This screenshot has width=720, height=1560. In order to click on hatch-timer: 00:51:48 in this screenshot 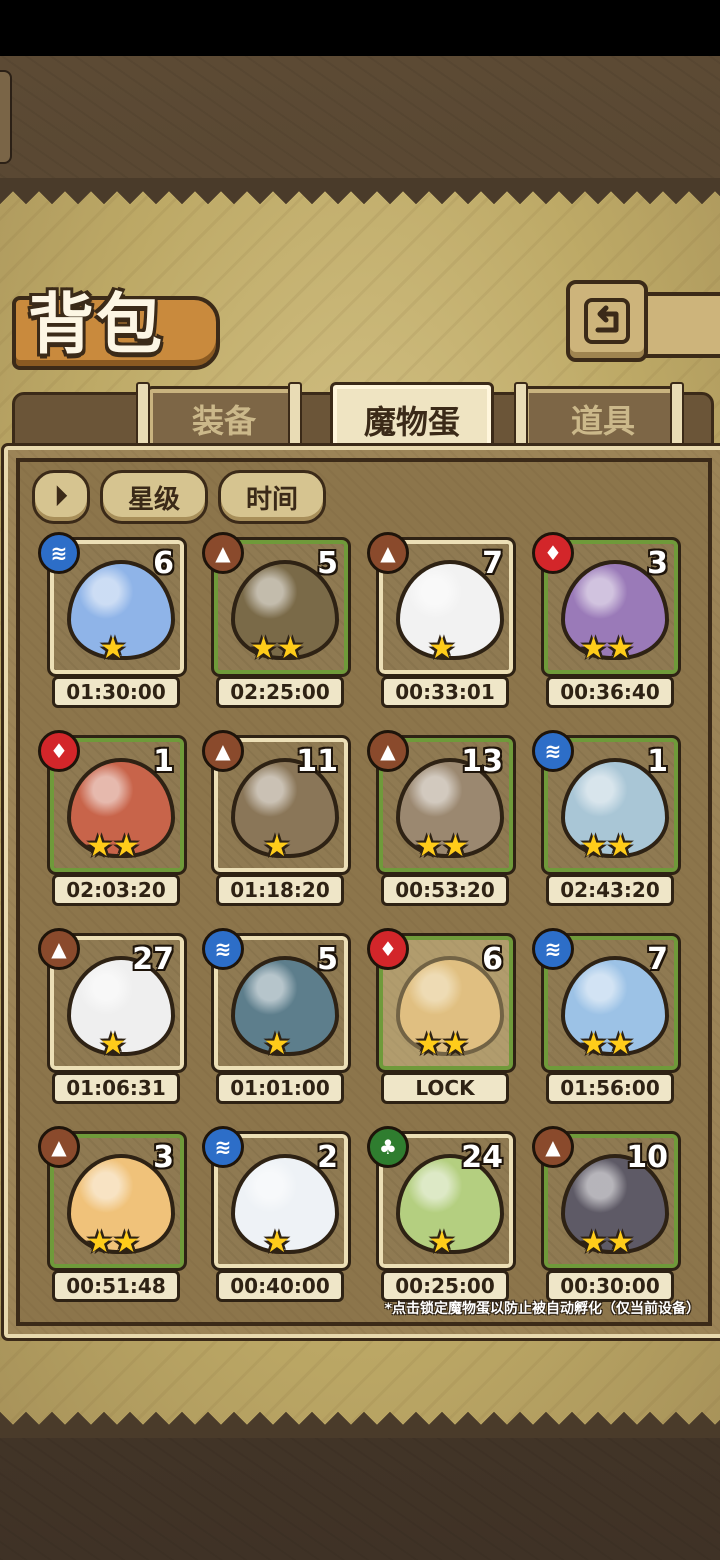, I will do `click(116, 1286)`.